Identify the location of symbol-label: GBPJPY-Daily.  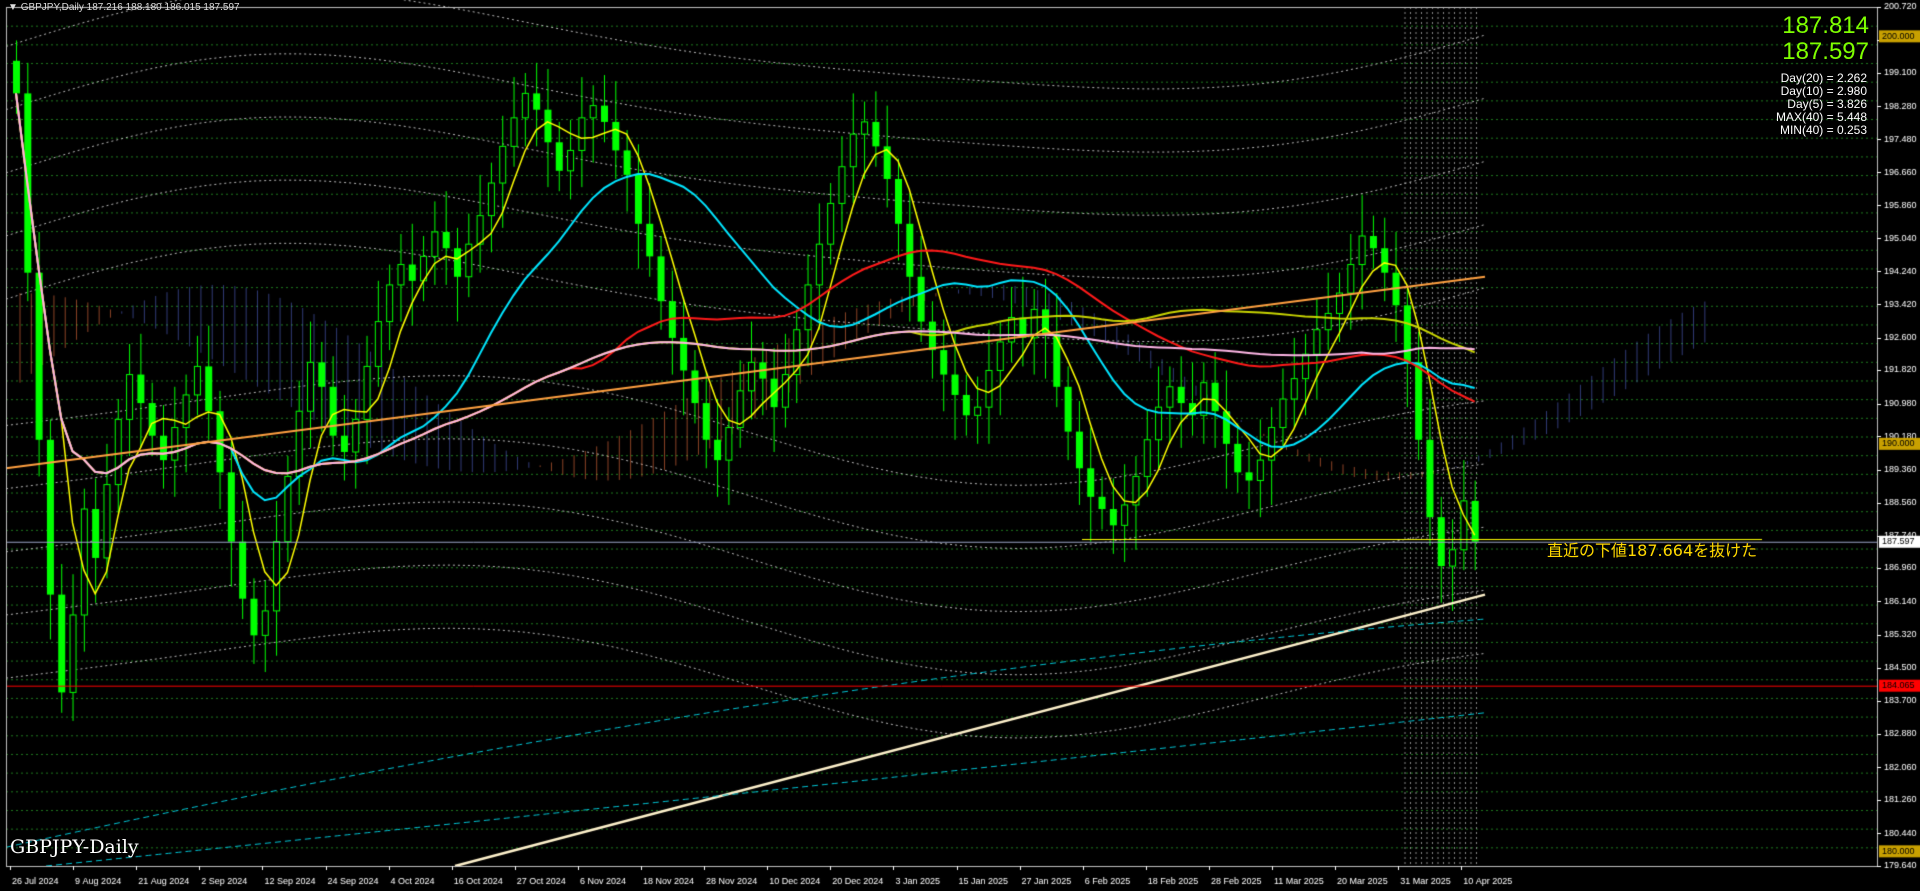
(74, 847).